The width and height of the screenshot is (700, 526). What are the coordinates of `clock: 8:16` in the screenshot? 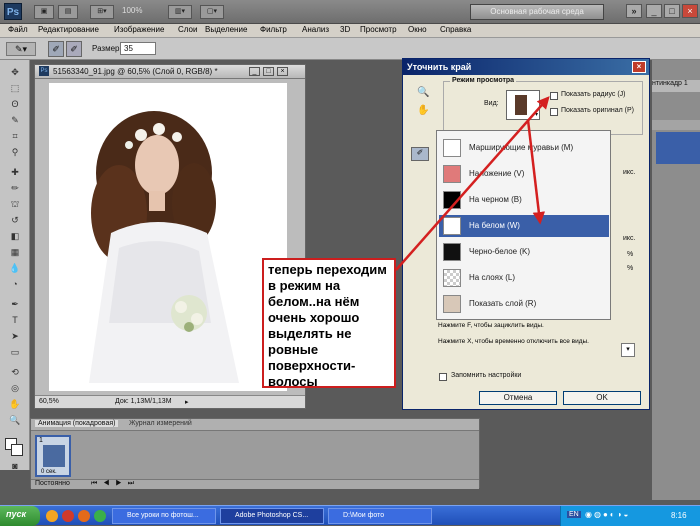 It's located at (679, 515).